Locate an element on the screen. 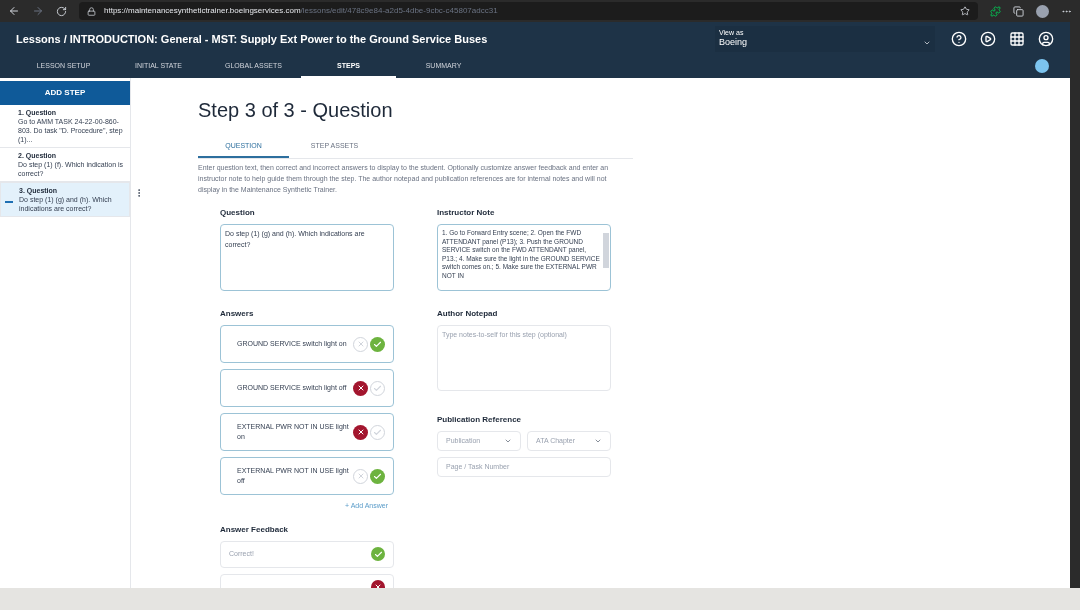 The height and width of the screenshot is (610, 1080). field-label: Author Notepad is located at coordinates (468, 314).